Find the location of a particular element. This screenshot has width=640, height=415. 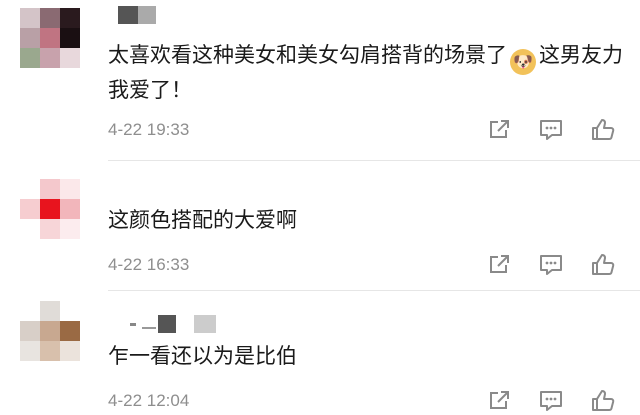

comment-text-part: 太喜欢看这种美女和美女勾肩搭背的场景了 is located at coordinates (307, 55).